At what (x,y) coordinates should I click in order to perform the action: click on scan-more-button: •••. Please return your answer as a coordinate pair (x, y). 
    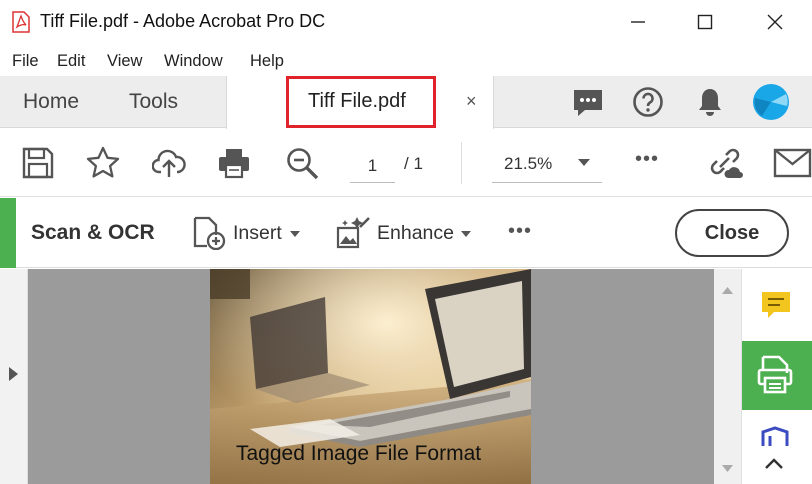
    Looking at the image, I should click on (520, 231).